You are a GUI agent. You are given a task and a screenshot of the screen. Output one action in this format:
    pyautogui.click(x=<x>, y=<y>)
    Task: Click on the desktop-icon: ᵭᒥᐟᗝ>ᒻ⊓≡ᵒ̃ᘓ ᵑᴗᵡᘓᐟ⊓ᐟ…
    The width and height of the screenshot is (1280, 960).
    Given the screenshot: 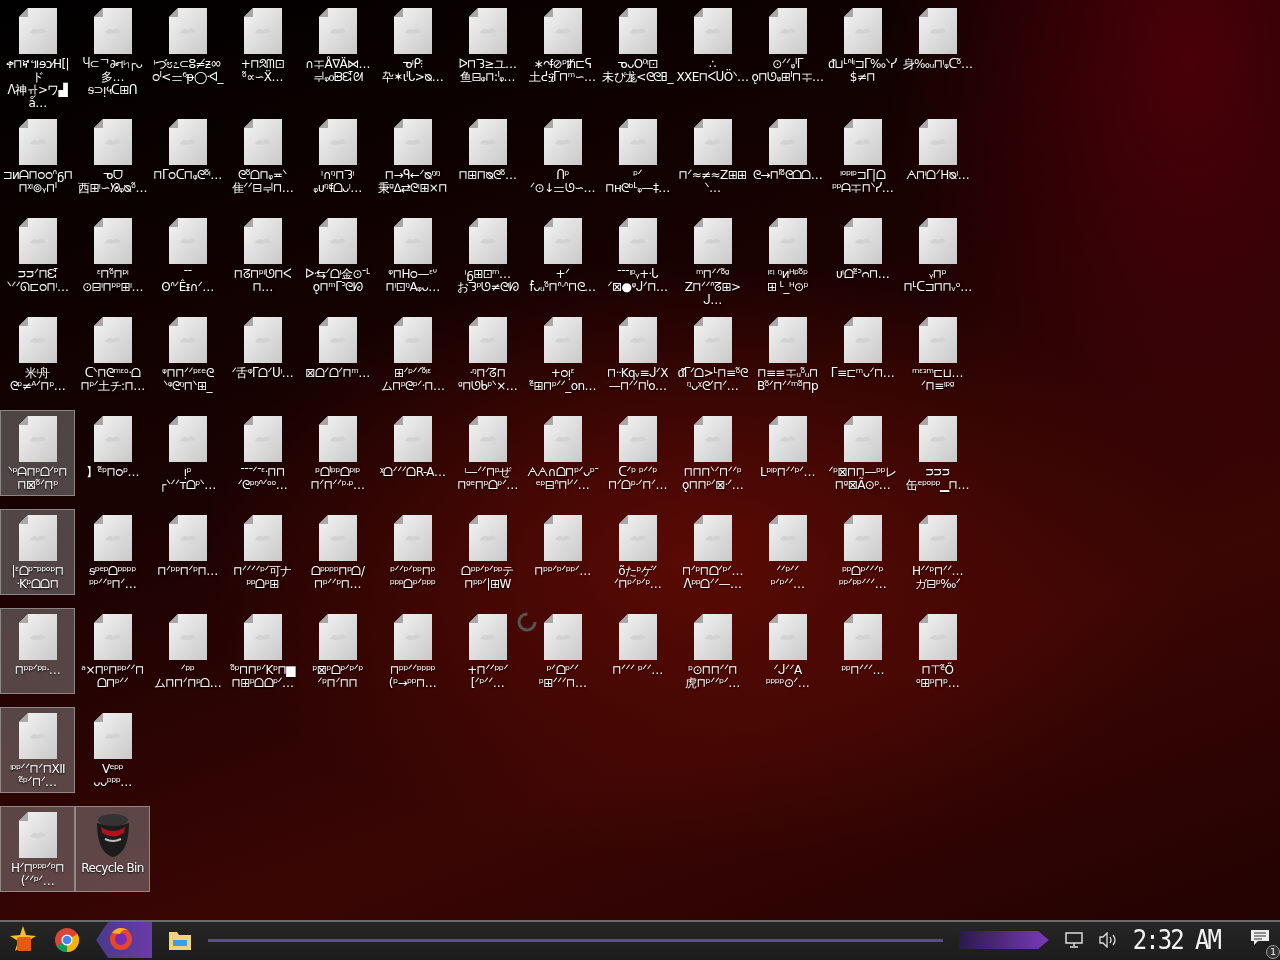 What is the action you would take?
    pyautogui.click(x=712, y=354)
    